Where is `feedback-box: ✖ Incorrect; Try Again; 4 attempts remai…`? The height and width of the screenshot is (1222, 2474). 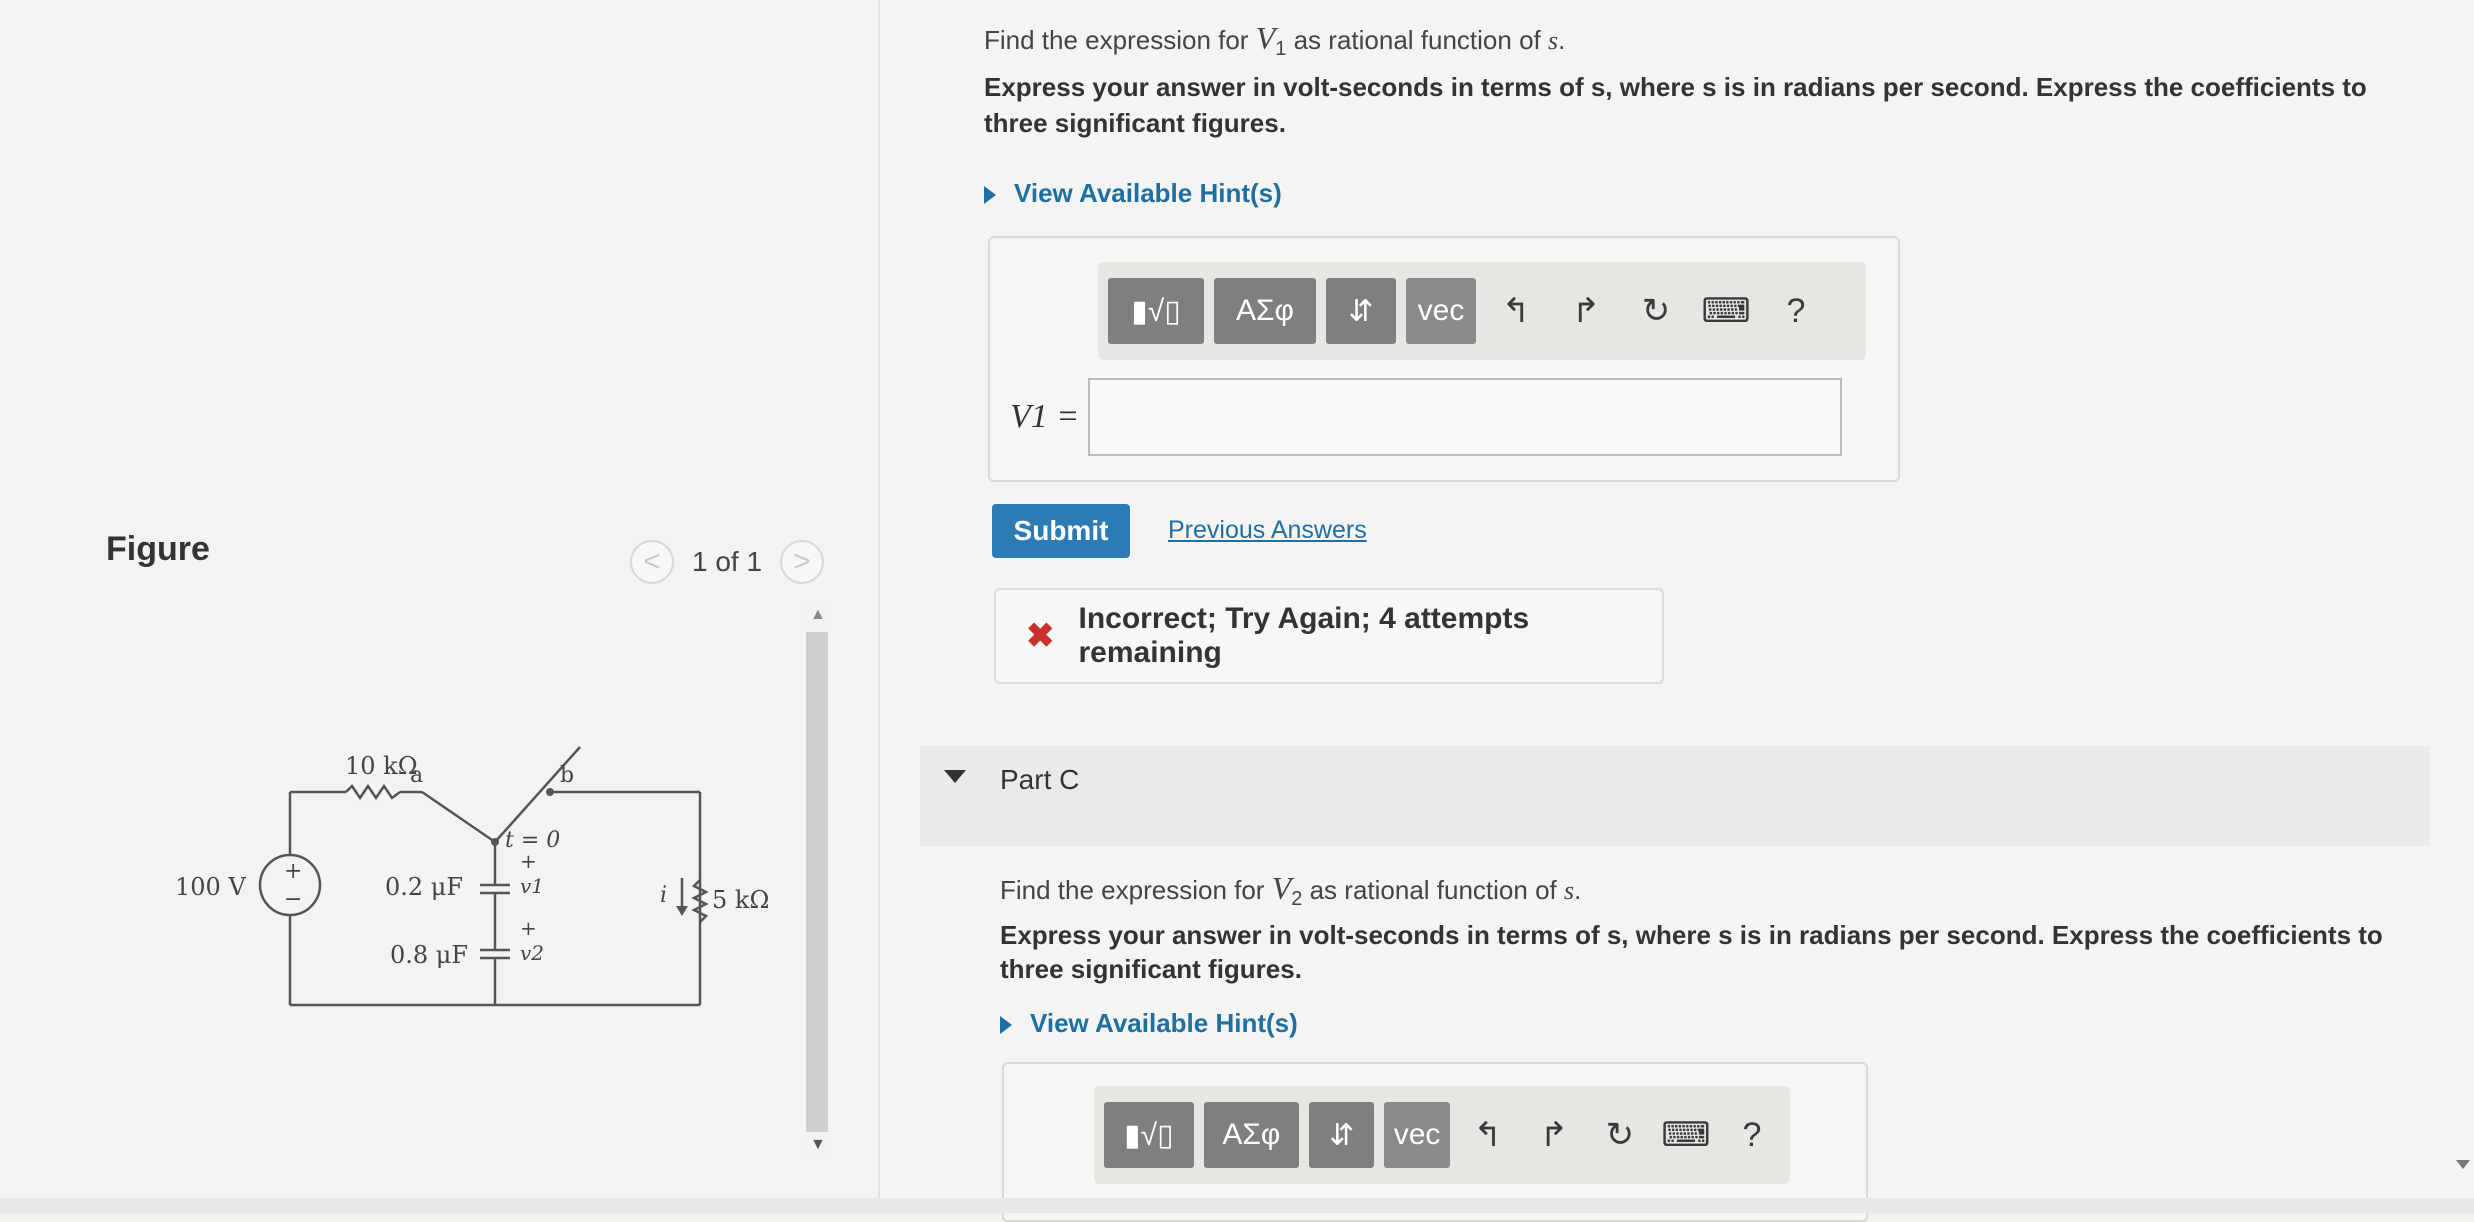
feedback-box: ✖ Incorrect; Try Again; 4 attempts remai… is located at coordinates (1329, 636).